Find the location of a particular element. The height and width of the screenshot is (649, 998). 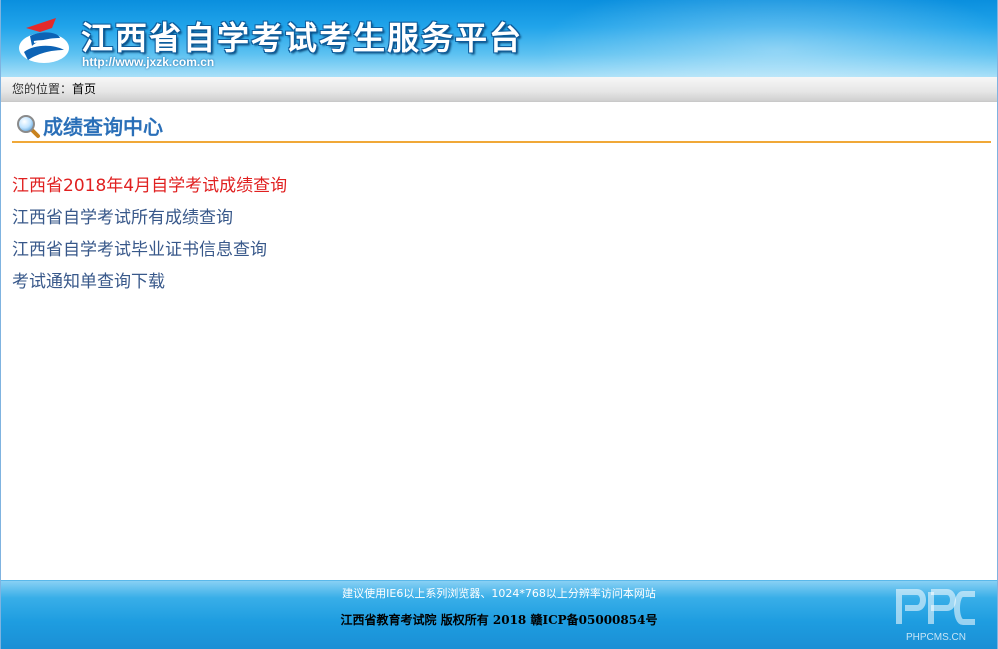

link-exam-notice-download: 考试通知单查询下载 is located at coordinates (149, 284).